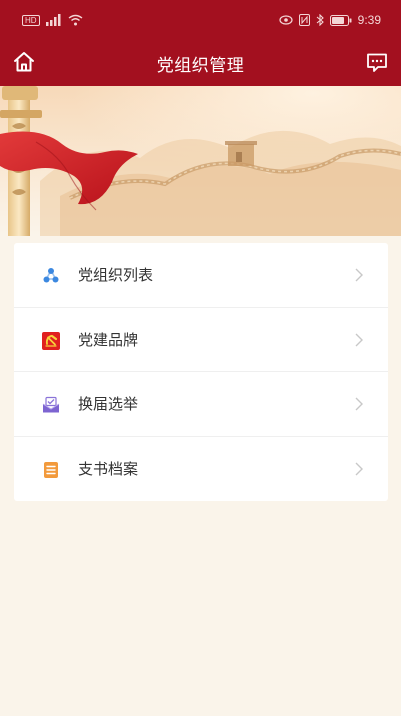  What do you see at coordinates (201, 469) in the screenshot?
I see `menu-item-secretary-archive: 支书档案` at bounding box center [201, 469].